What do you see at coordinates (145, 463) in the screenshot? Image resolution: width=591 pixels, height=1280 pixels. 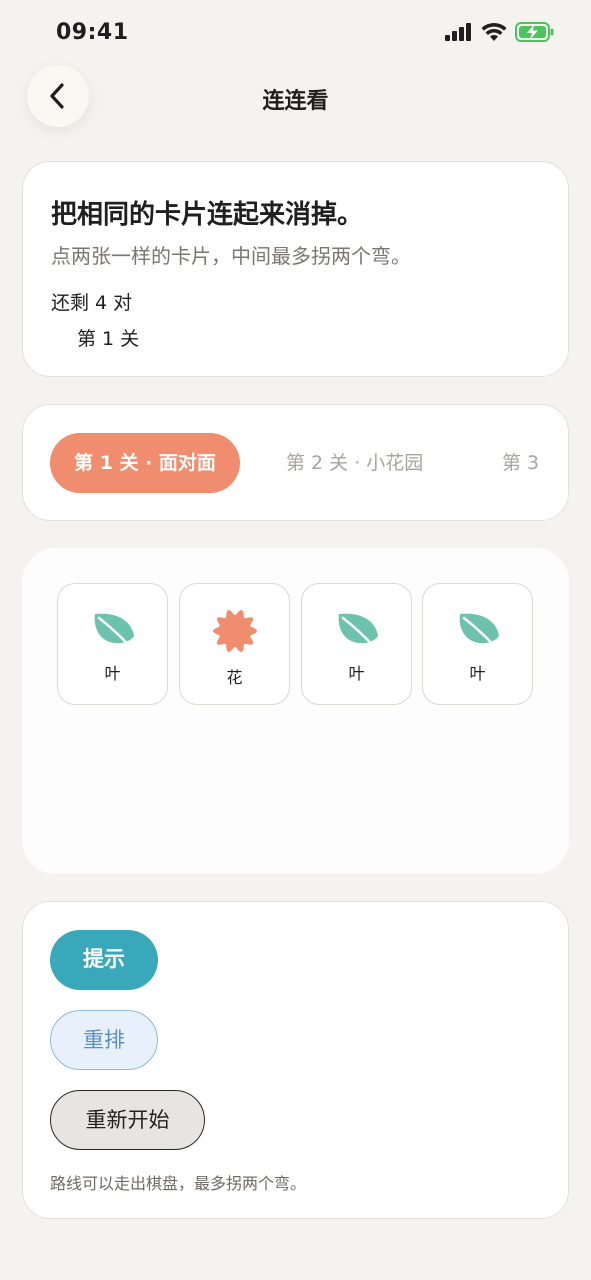 I see `tab-level-1: 第 1 关 · 面对面` at bounding box center [145, 463].